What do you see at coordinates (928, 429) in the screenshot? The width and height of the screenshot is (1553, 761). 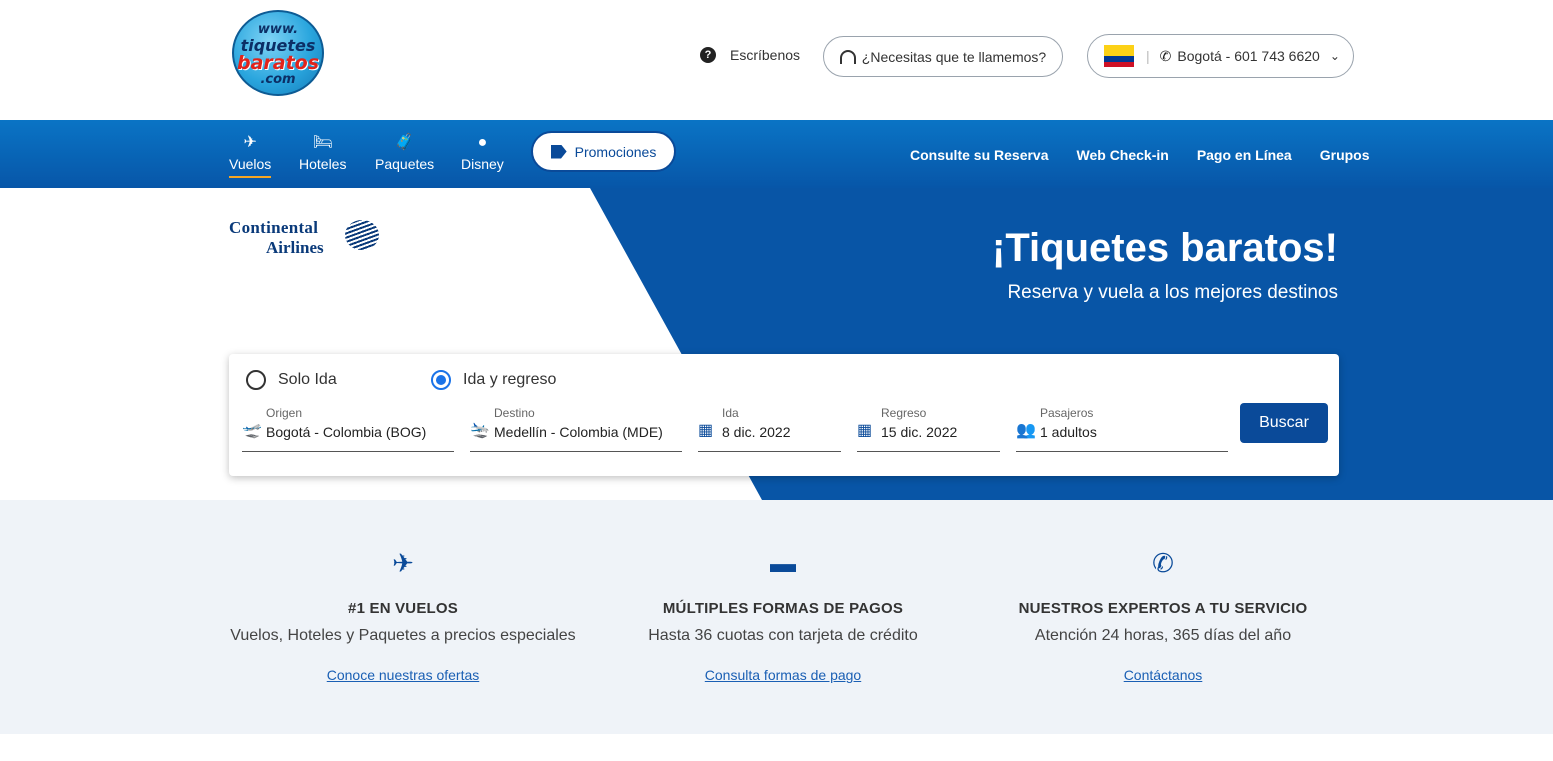 I see `return-date-field: ▦ Regreso 15 dic. 2022` at bounding box center [928, 429].